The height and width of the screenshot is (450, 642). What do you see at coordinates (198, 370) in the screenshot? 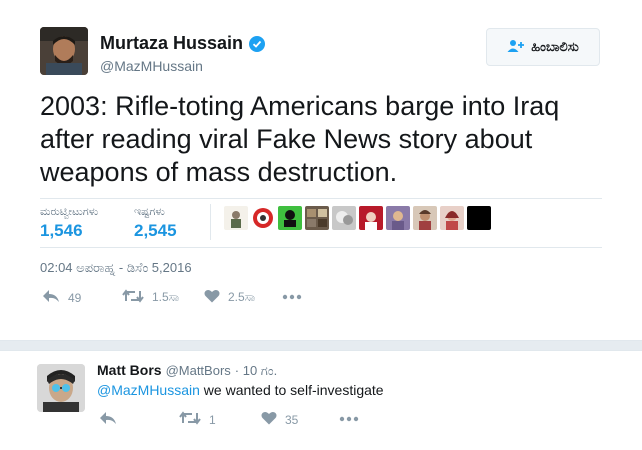
I see `reply-author-handle: @MattBors` at bounding box center [198, 370].